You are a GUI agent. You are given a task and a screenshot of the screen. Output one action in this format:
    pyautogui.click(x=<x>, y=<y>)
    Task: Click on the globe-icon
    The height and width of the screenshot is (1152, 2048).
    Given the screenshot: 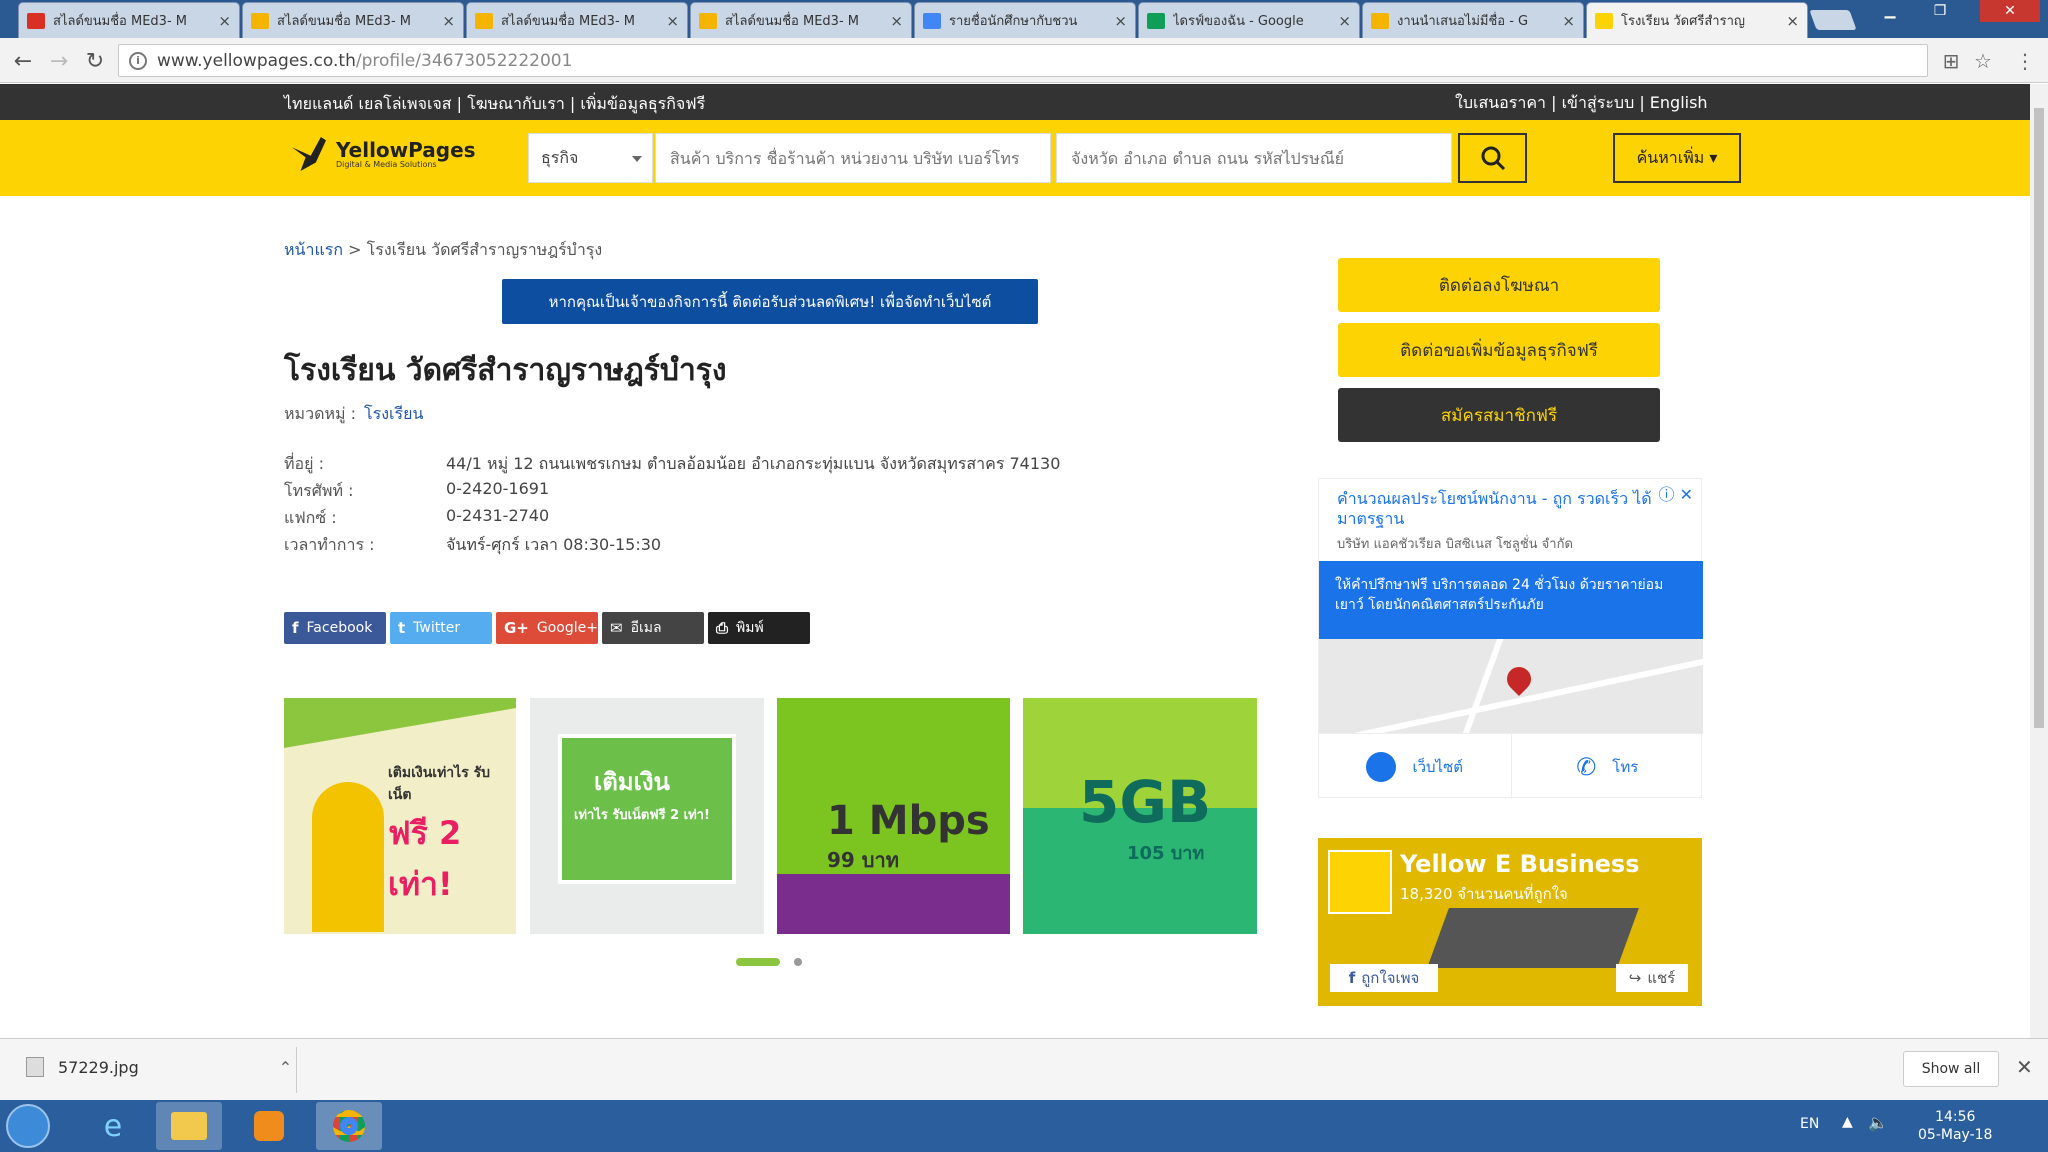 What is the action you would take?
    pyautogui.click(x=1381, y=766)
    